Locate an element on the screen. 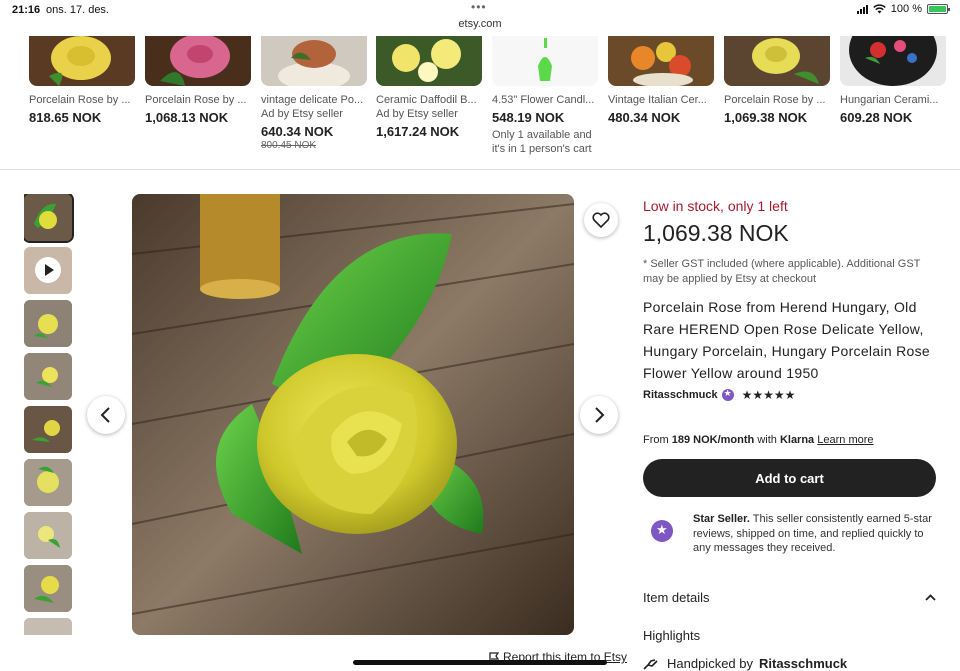 This screenshot has width=960, height=671. star-seller-label: Star Seller. is located at coordinates (721, 519).